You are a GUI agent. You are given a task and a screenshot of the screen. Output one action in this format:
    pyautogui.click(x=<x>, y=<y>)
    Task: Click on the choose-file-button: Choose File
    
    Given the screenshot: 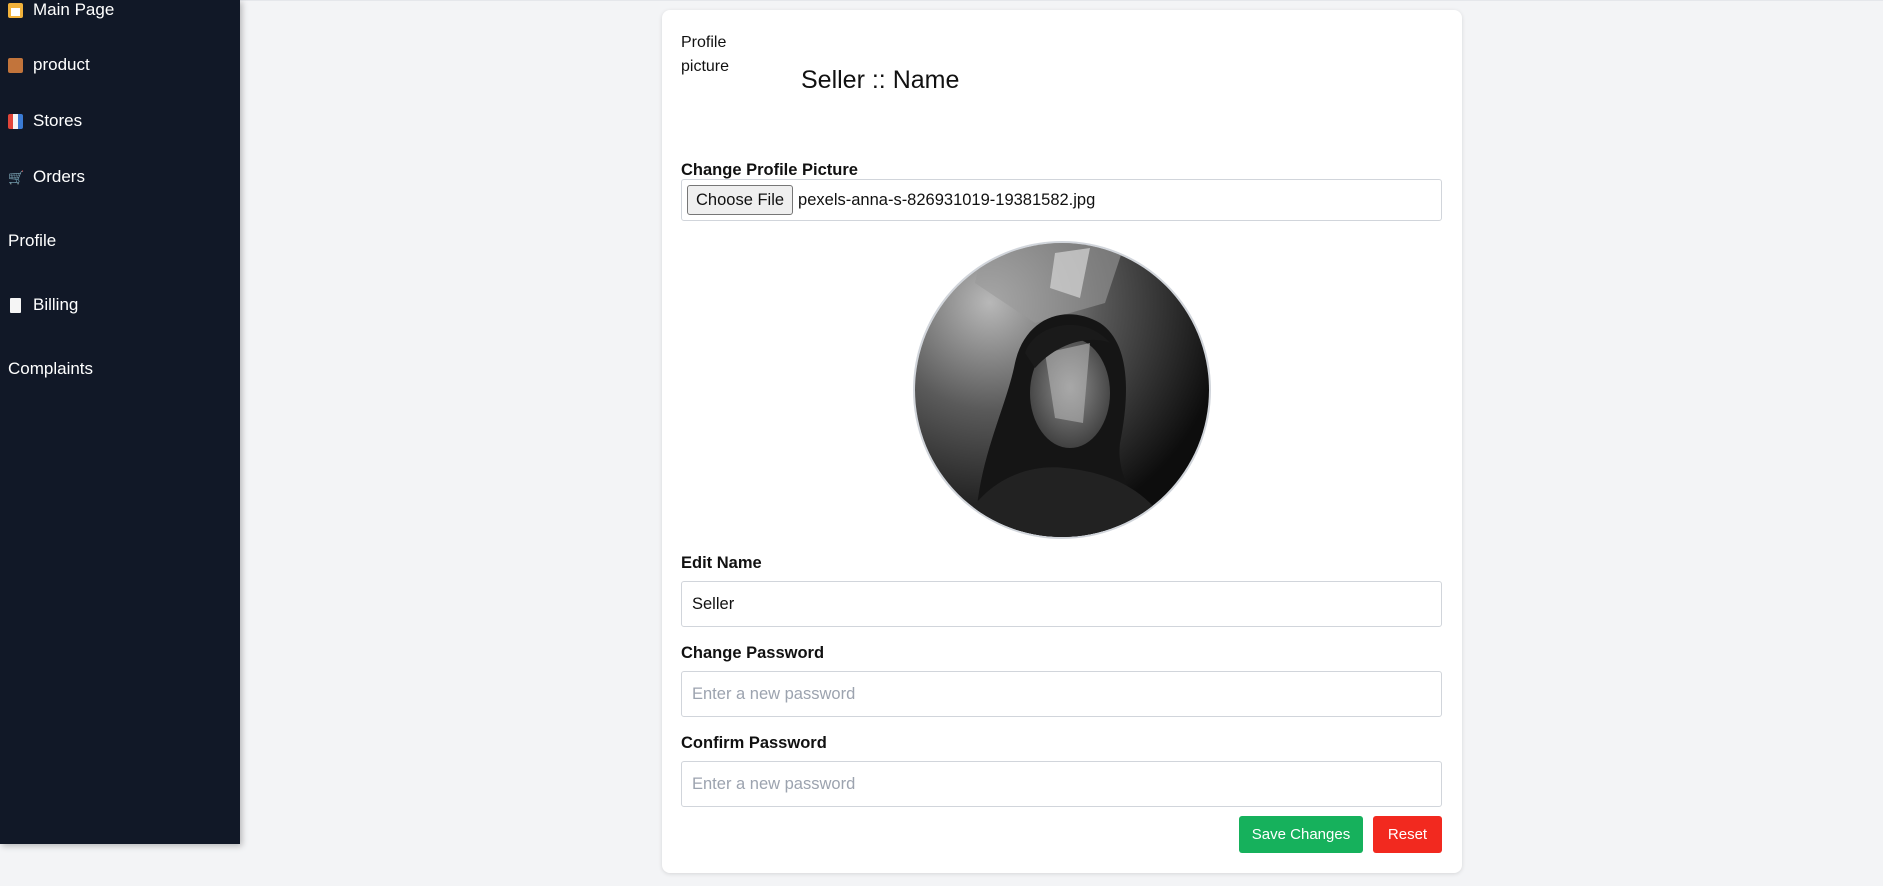 What is the action you would take?
    pyautogui.click(x=740, y=200)
    